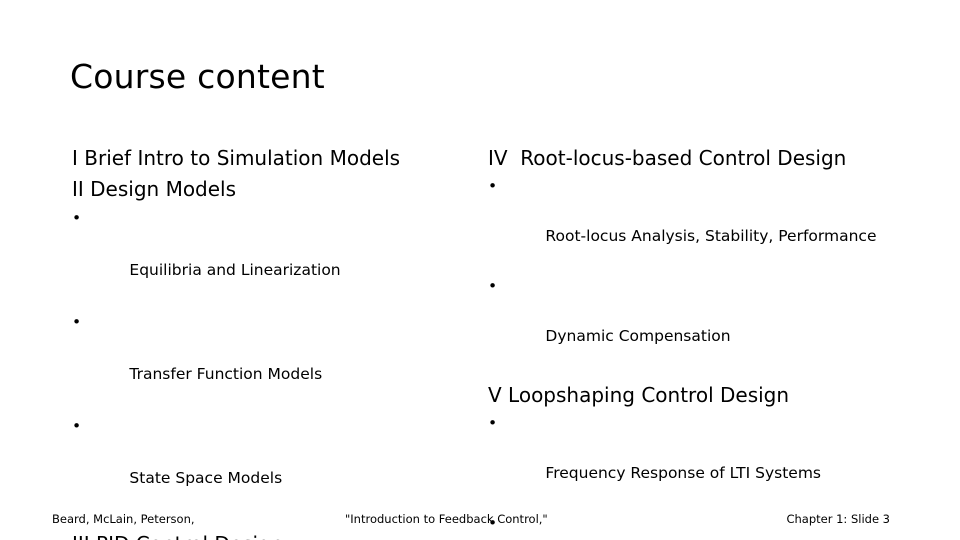 This screenshot has width=960, height=540. Describe the element at coordinates (197, 76) in the screenshot. I see `page-title: Course content` at that location.